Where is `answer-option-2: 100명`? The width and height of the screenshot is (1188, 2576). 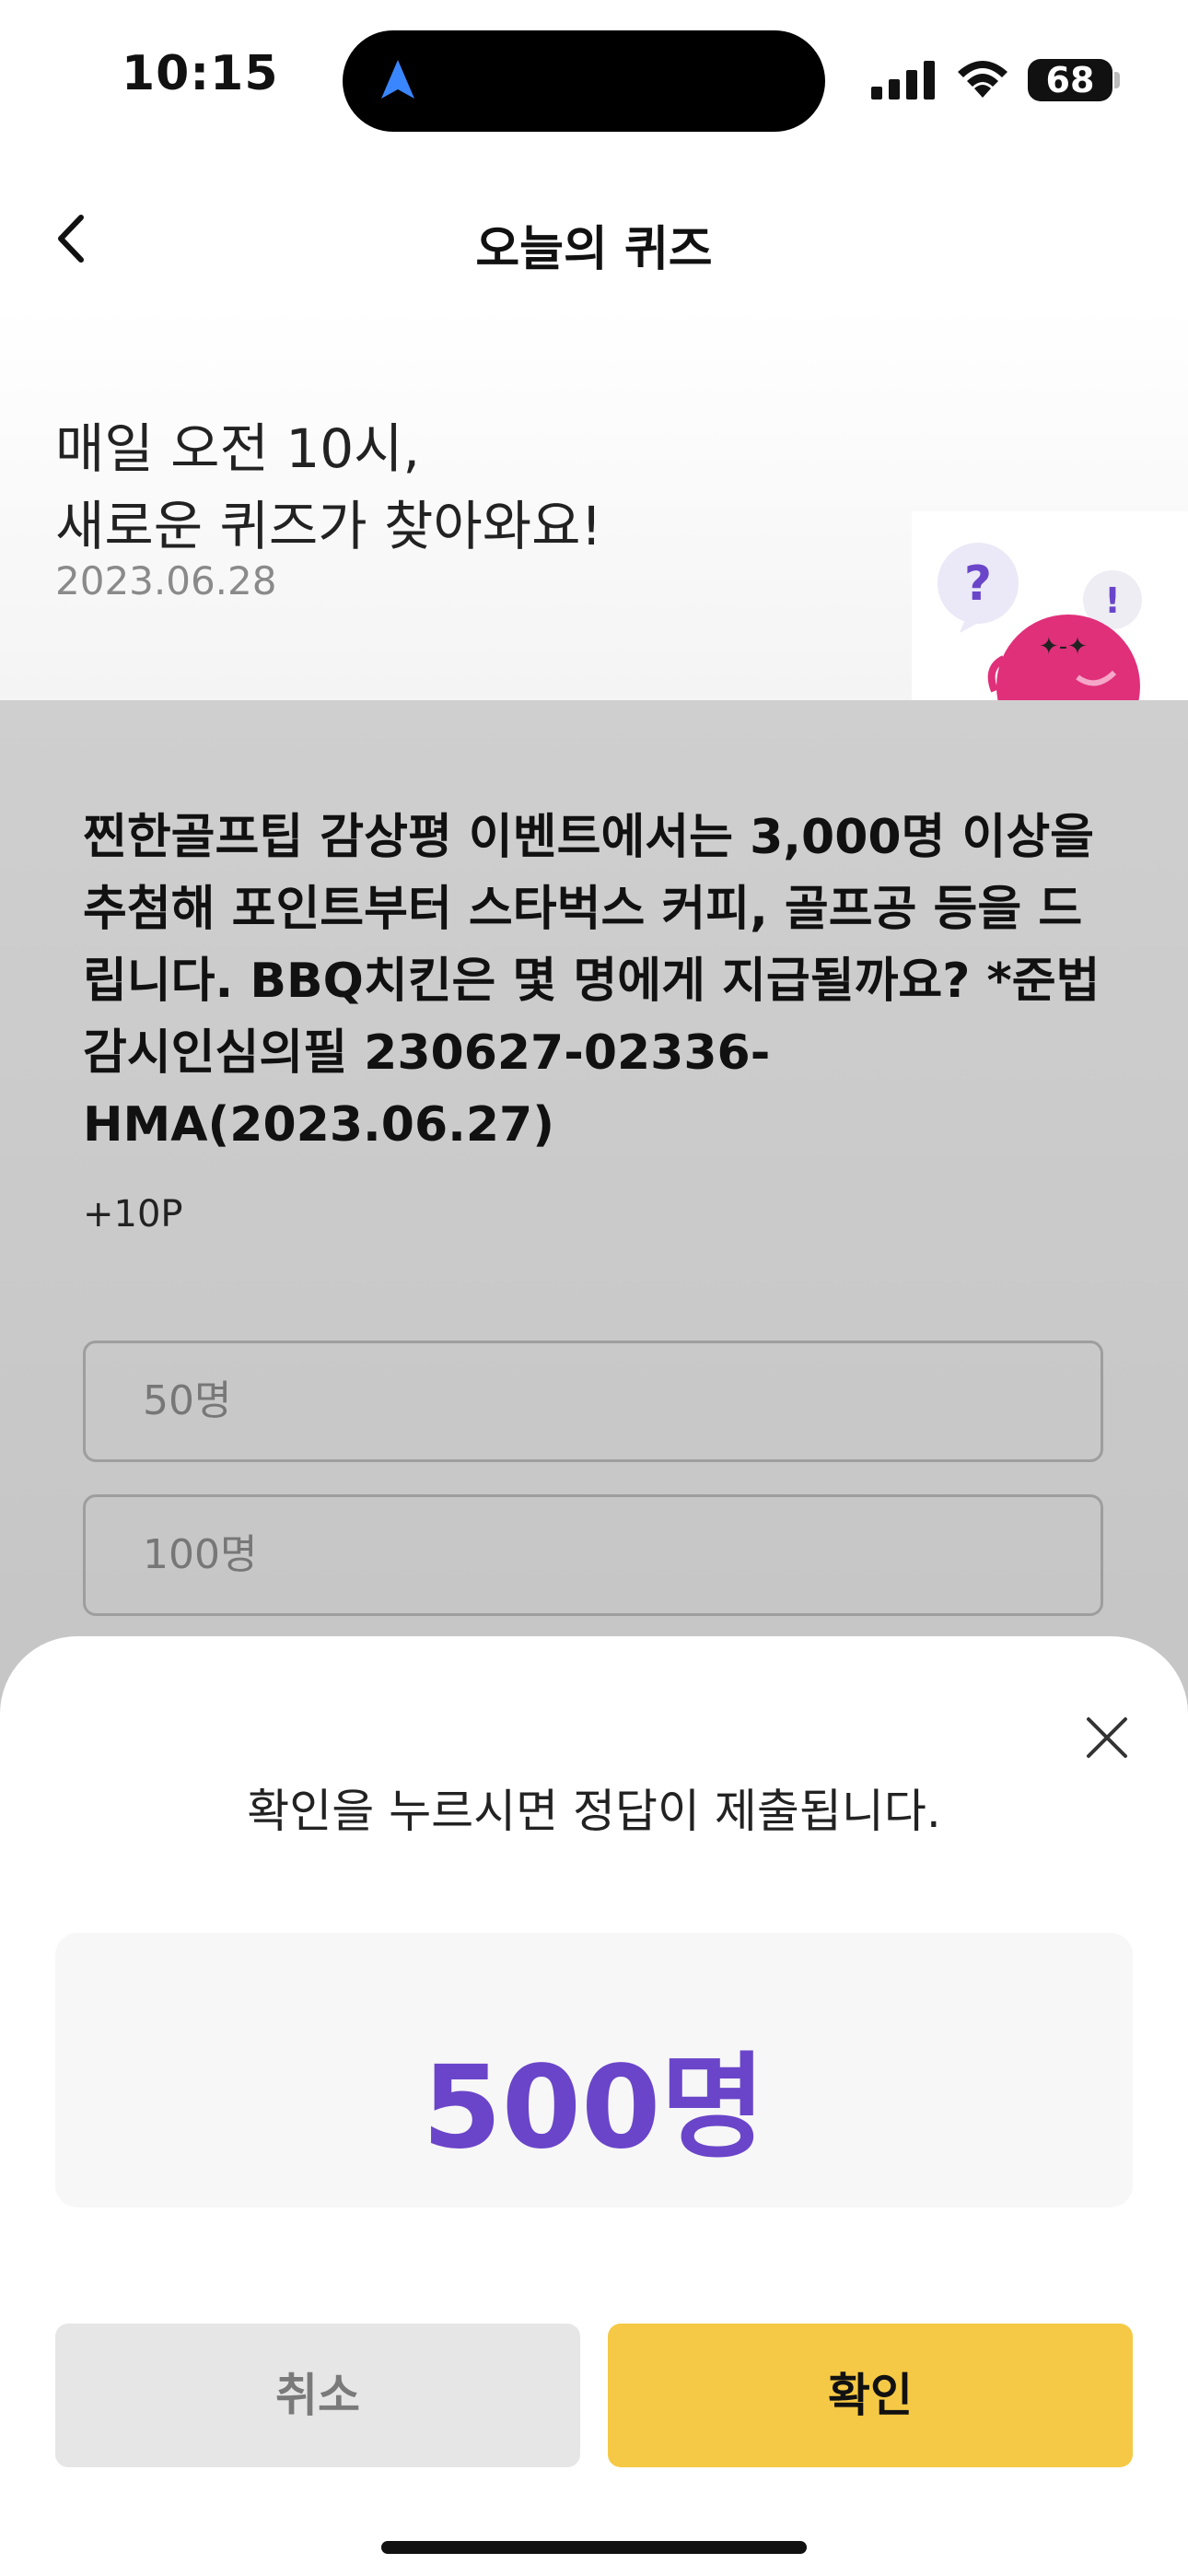 answer-option-2: 100명 is located at coordinates (593, 1555).